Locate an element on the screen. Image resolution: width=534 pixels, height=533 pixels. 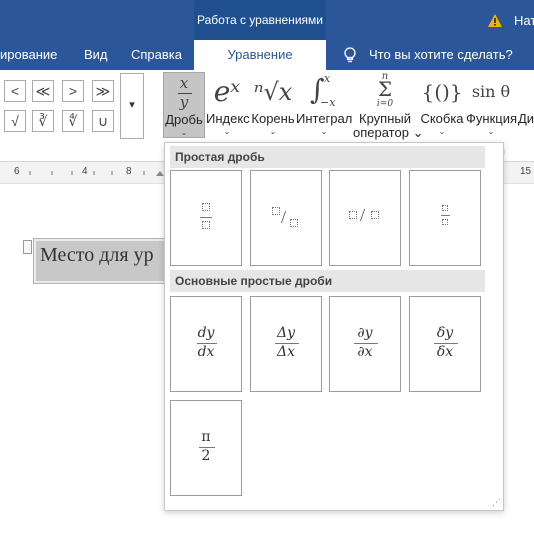
symbol-union: ∪ is located at coordinates (103, 121).